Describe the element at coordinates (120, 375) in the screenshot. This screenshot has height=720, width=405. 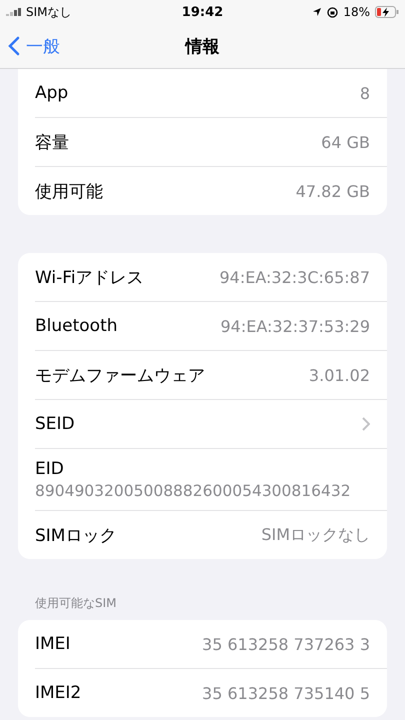
I see `row-label: モデムファームウェア` at that location.